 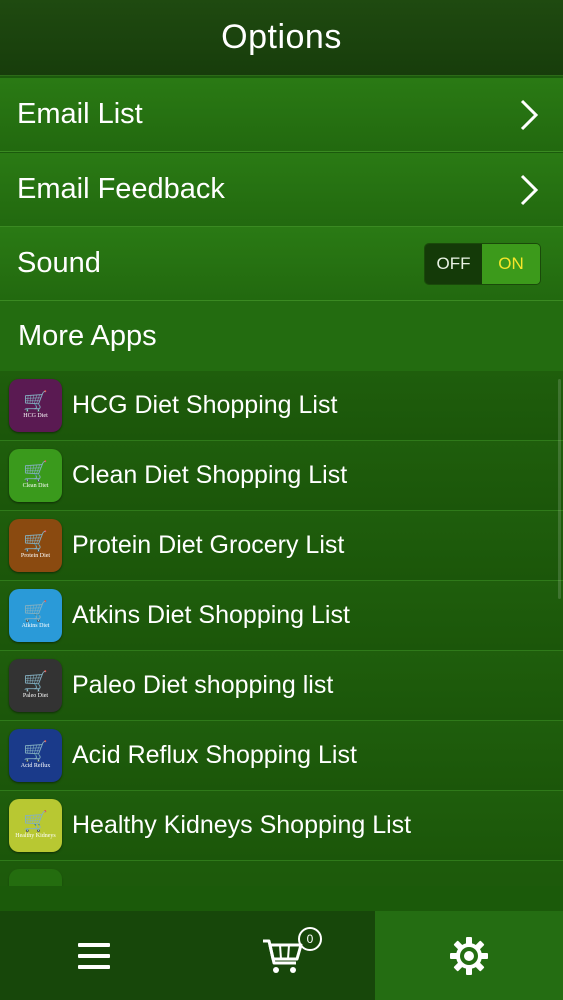 I want to click on shopping-cart-icon, so click(x=282, y=956).